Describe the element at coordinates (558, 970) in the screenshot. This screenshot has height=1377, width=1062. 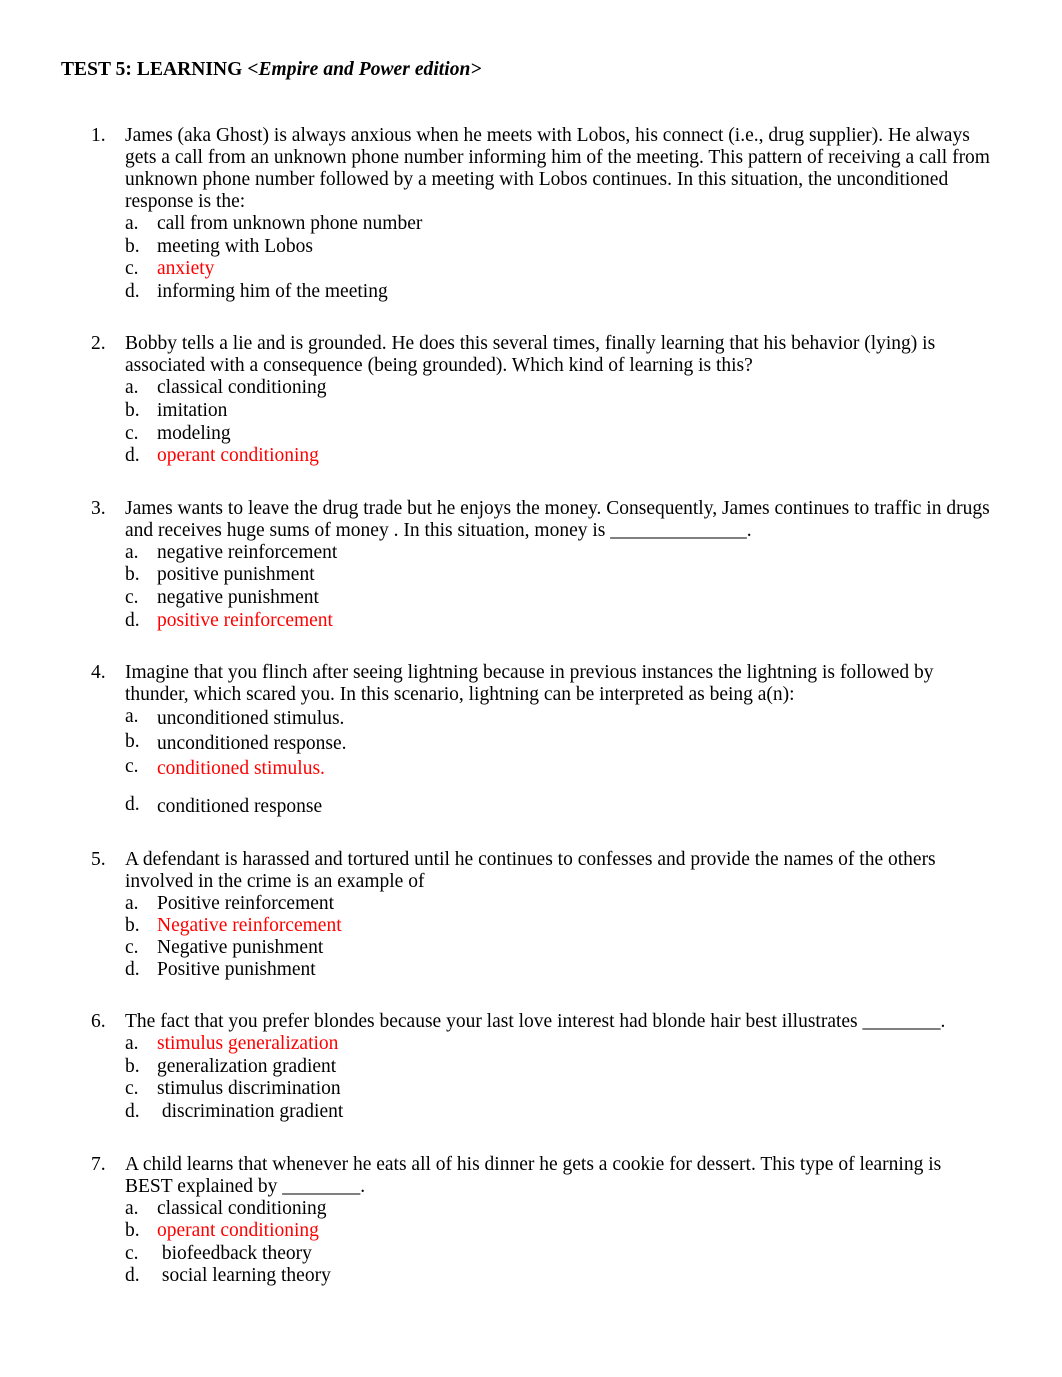
I see `option-item: d. Positive punishment` at that location.